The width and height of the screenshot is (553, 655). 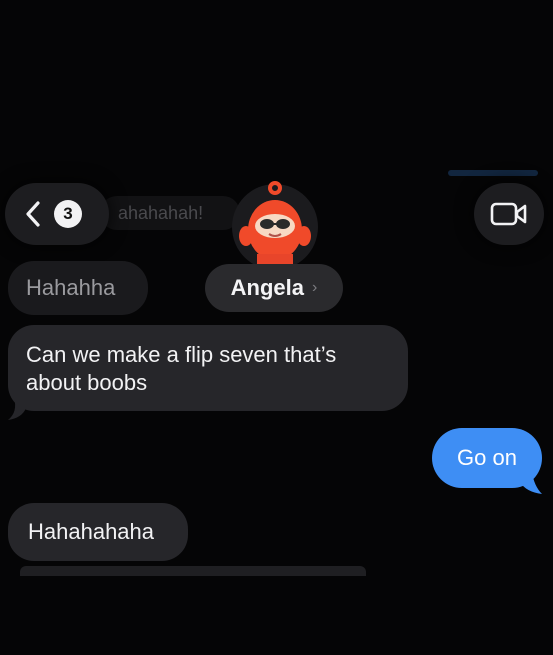 What do you see at coordinates (68, 214) in the screenshot?
I see `unread-count-badge: 3` at bounding box center [68, 214].